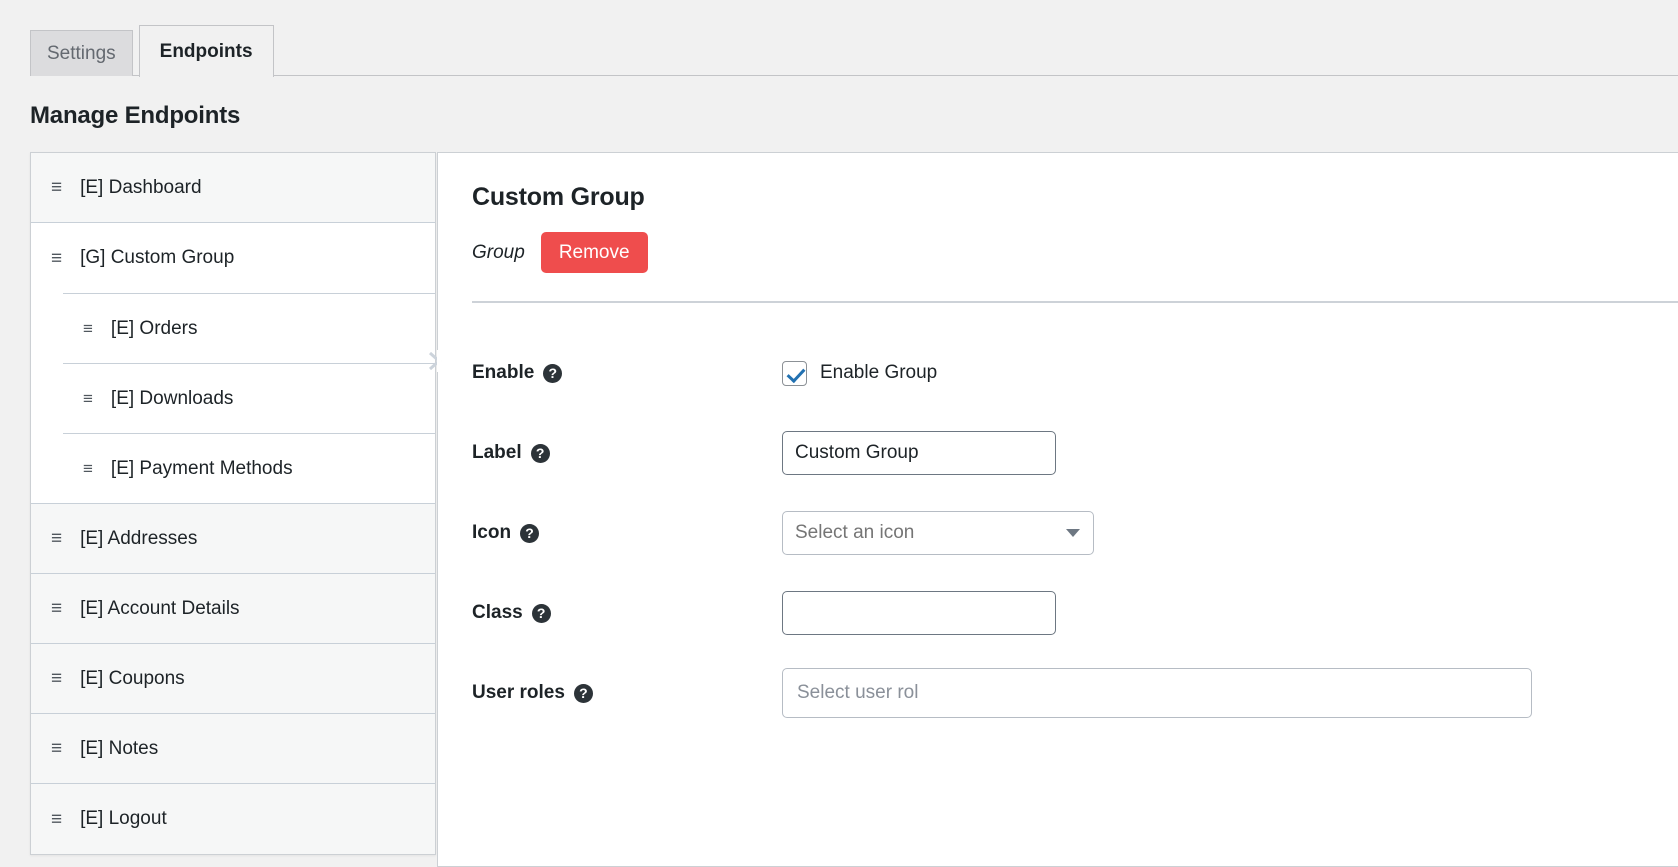 This screenshot has height=867, width=1678. What do you see at coordinates (1075, 453) in the screenshot?
I see `form-row-label: Label ?` at bounding box center [1075, 453].